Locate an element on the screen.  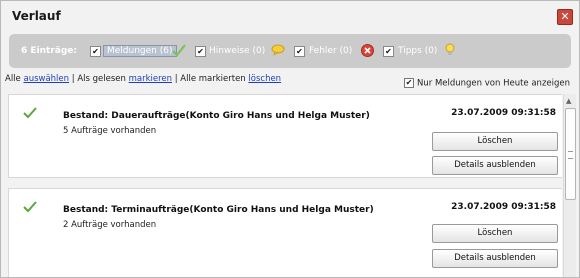
scrollbar: ▲ is located at coordinates (569, 185).